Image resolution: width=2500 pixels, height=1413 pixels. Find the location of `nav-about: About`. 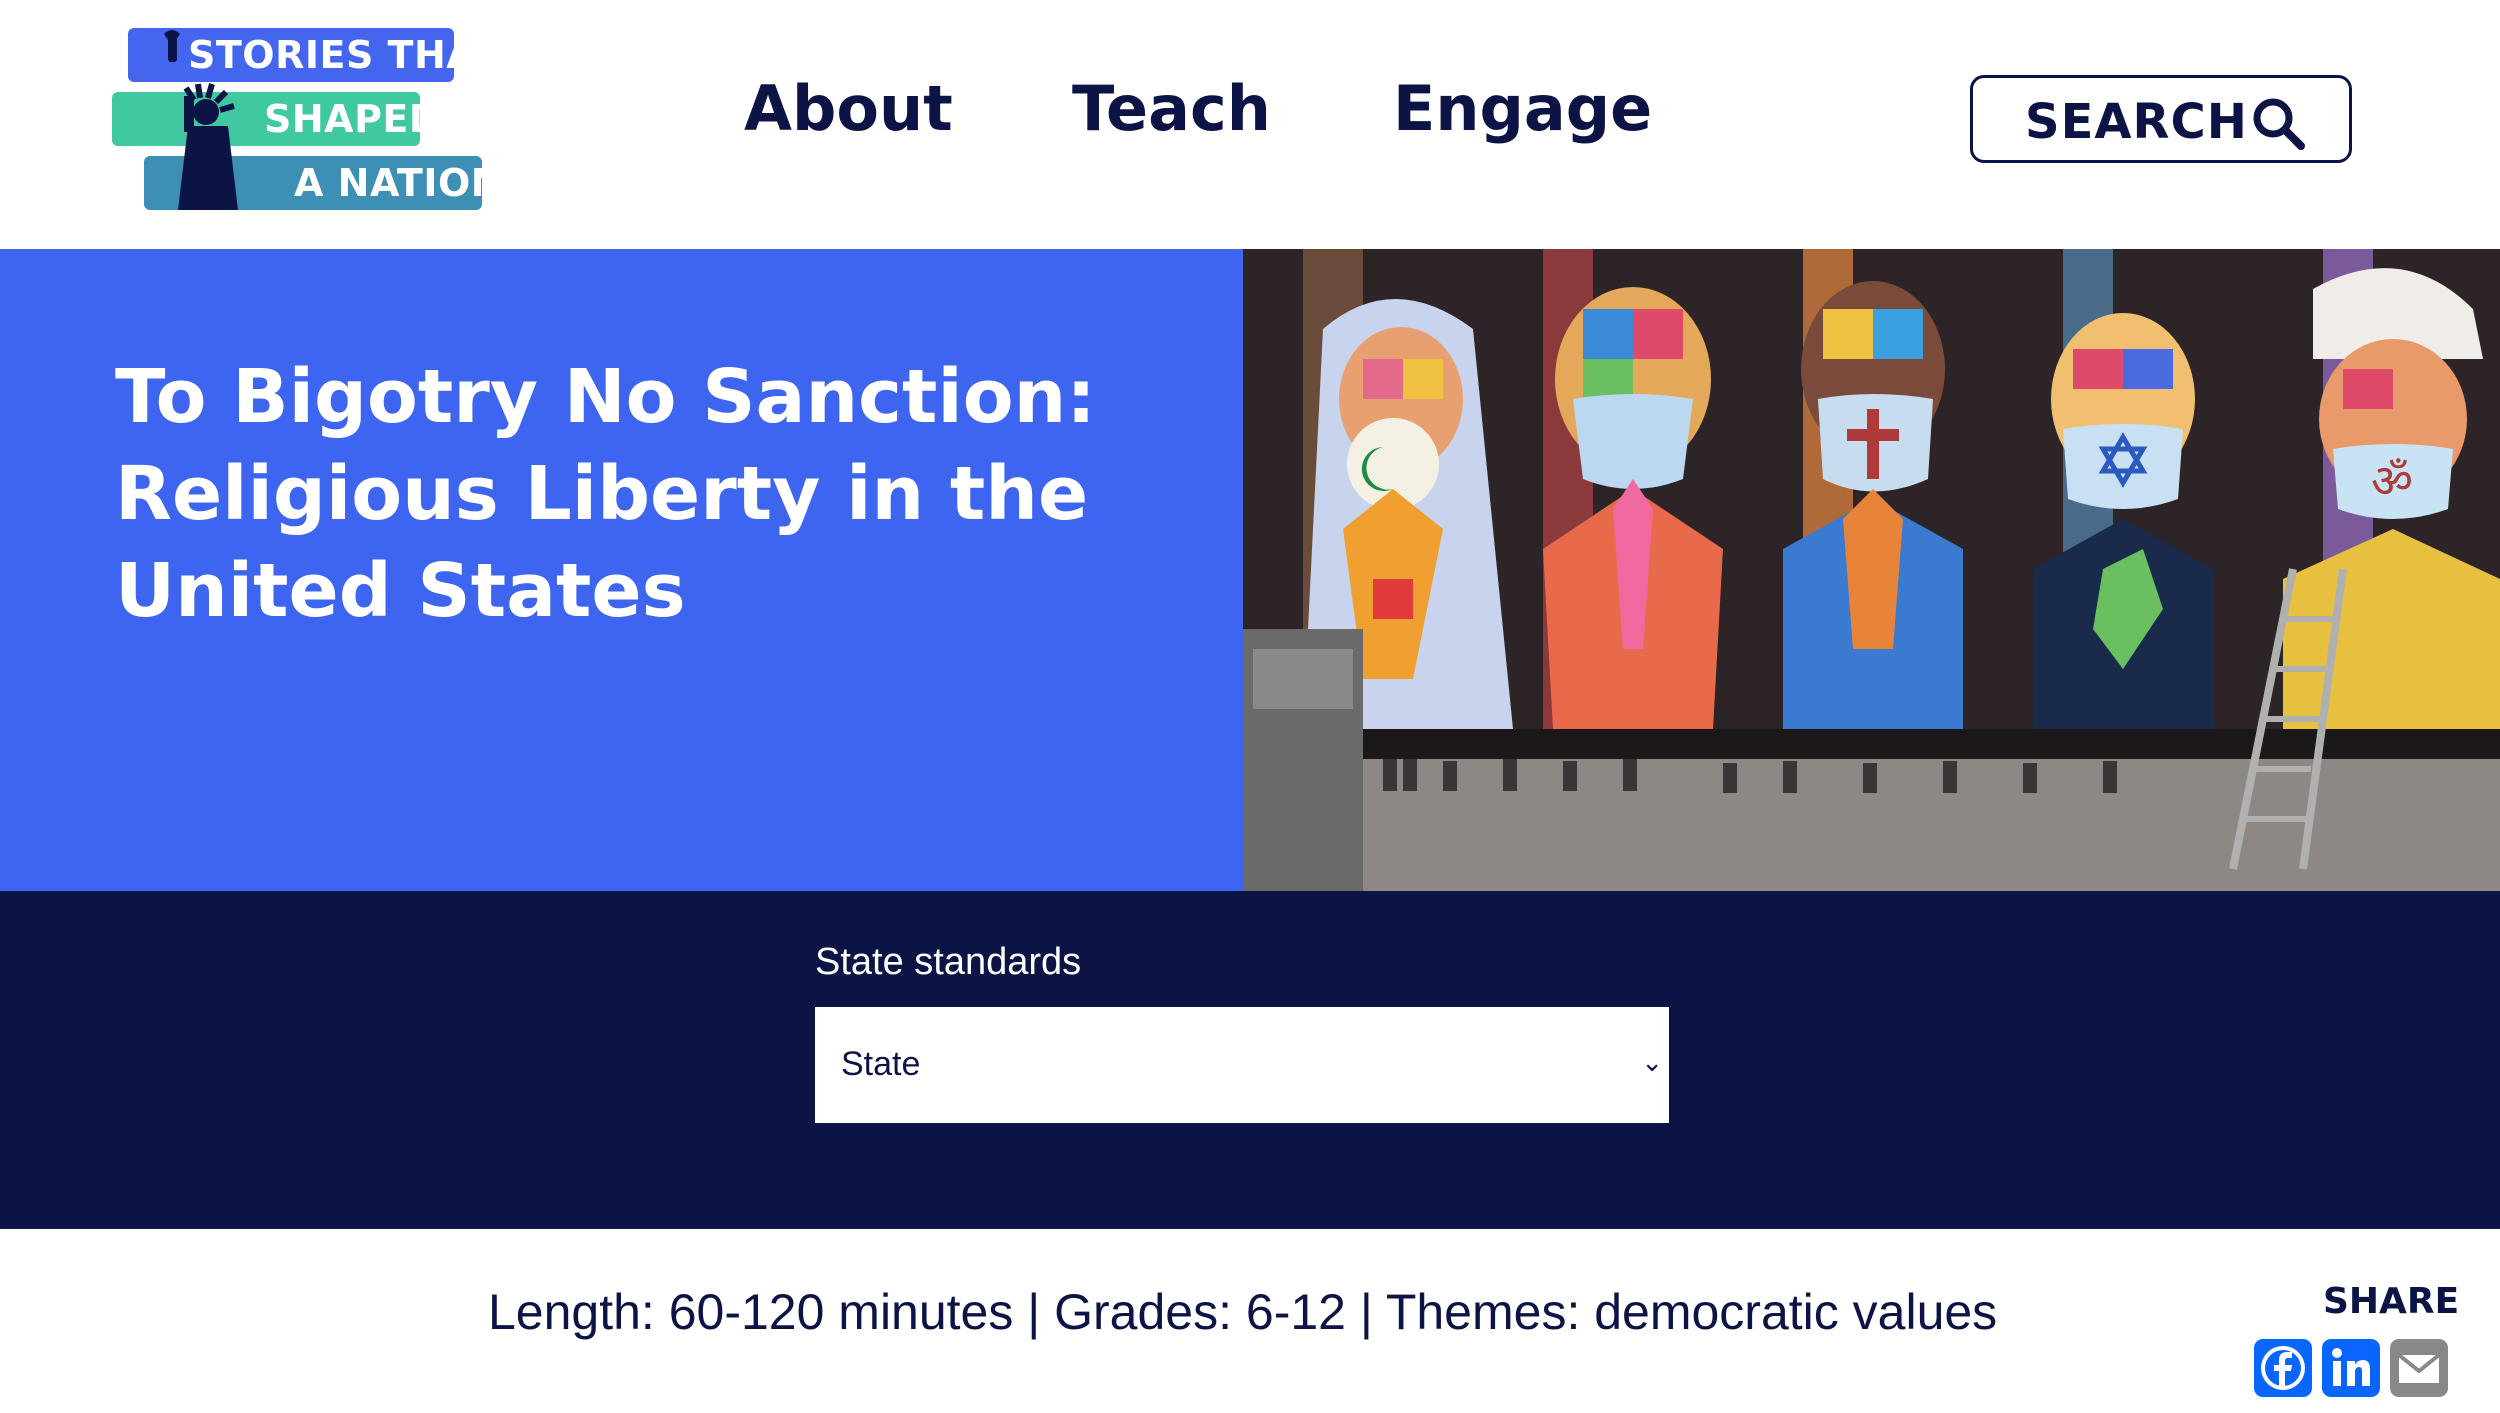

nav-about: About is located at coordinates (848, 108).